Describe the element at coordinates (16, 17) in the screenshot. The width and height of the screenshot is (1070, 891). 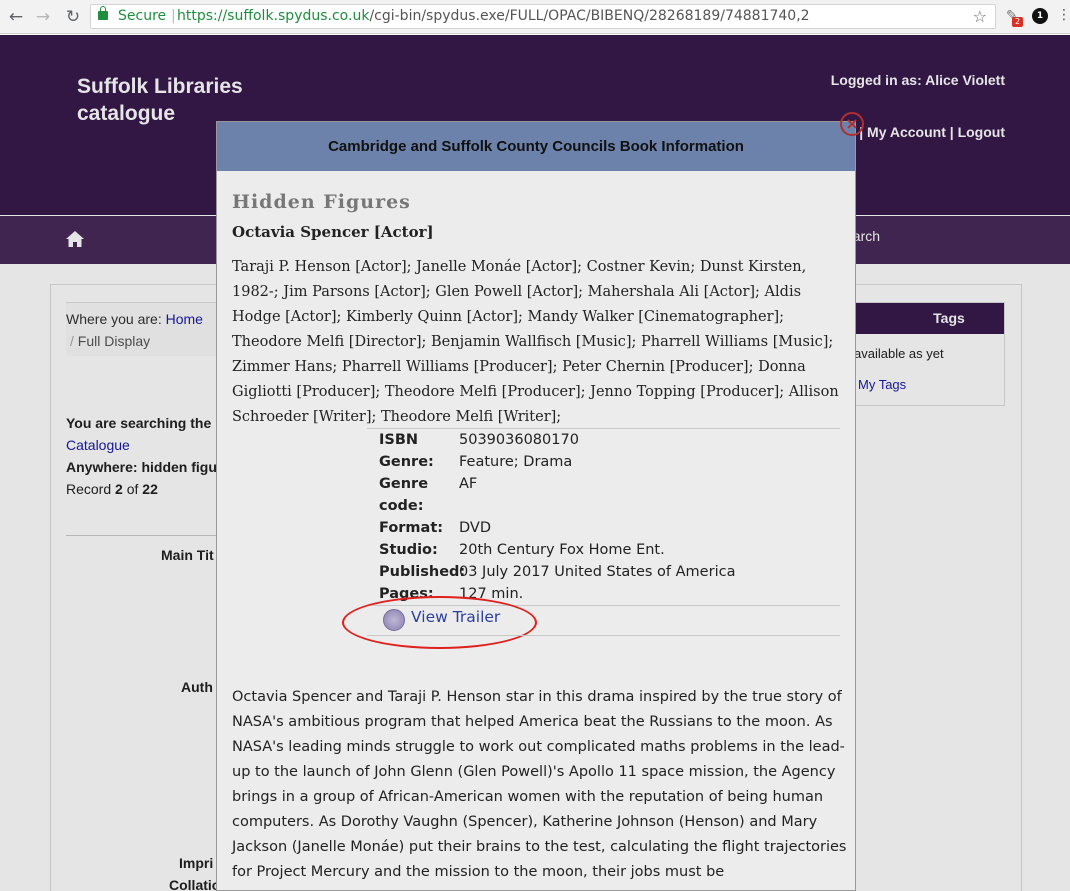
I see `back-arrow-icon: ←` at that location.